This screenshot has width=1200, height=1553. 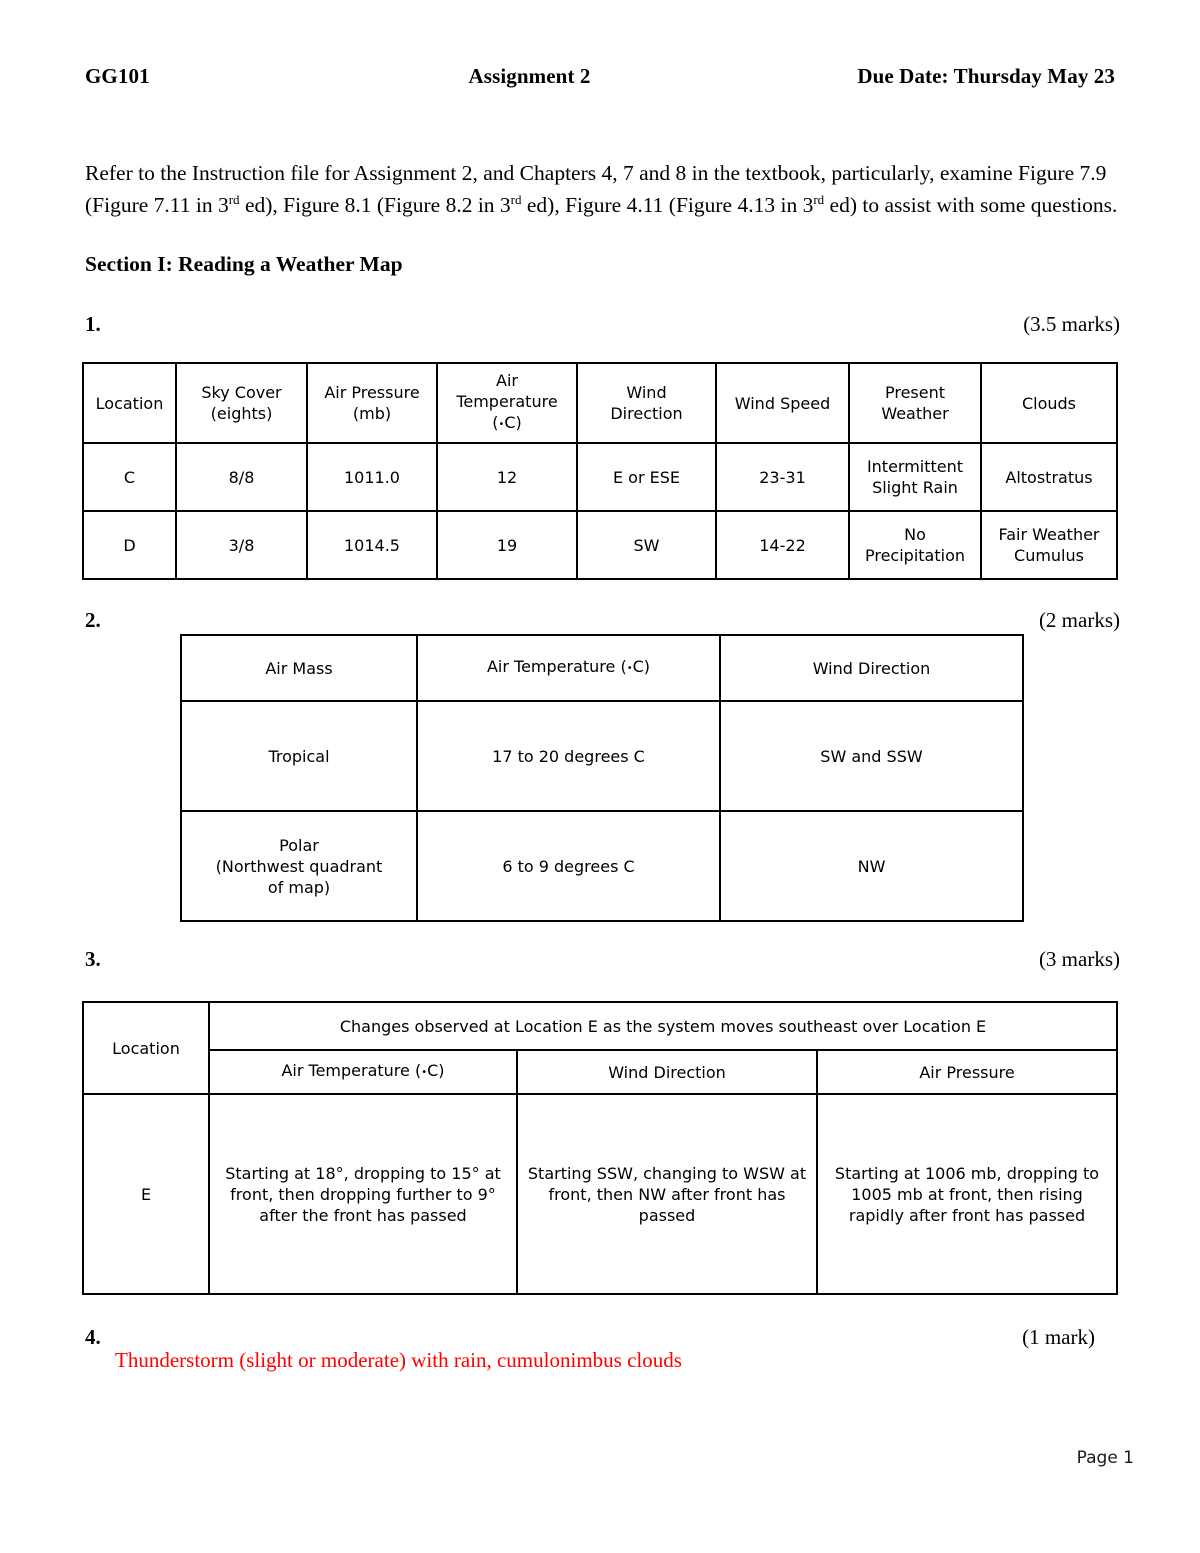 What do you see at coordinates (146, 1048) in the screenshot?
I see `col-header-location: Location` at bounding box center [146, 1048].